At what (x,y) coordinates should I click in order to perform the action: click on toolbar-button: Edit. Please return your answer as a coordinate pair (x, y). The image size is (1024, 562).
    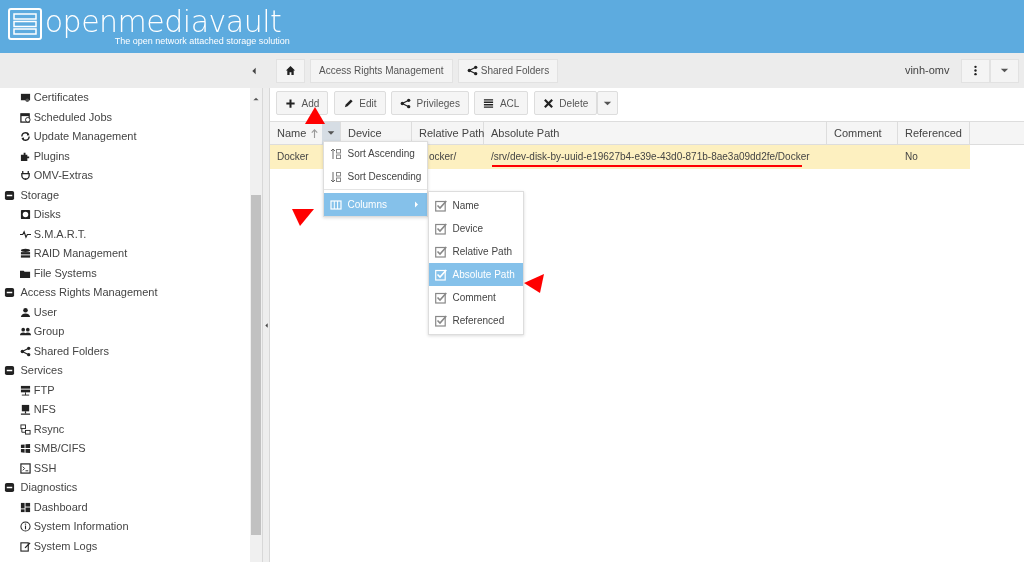
    Looking at the image, I should click on (359, 103).